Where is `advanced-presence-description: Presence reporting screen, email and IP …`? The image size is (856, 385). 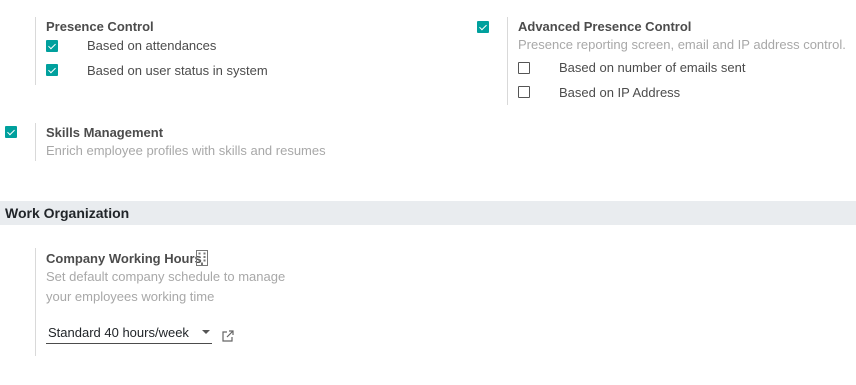 advanced-presence-description: Presence reporting screen, email and IP … is located at coordinates (682, 44).